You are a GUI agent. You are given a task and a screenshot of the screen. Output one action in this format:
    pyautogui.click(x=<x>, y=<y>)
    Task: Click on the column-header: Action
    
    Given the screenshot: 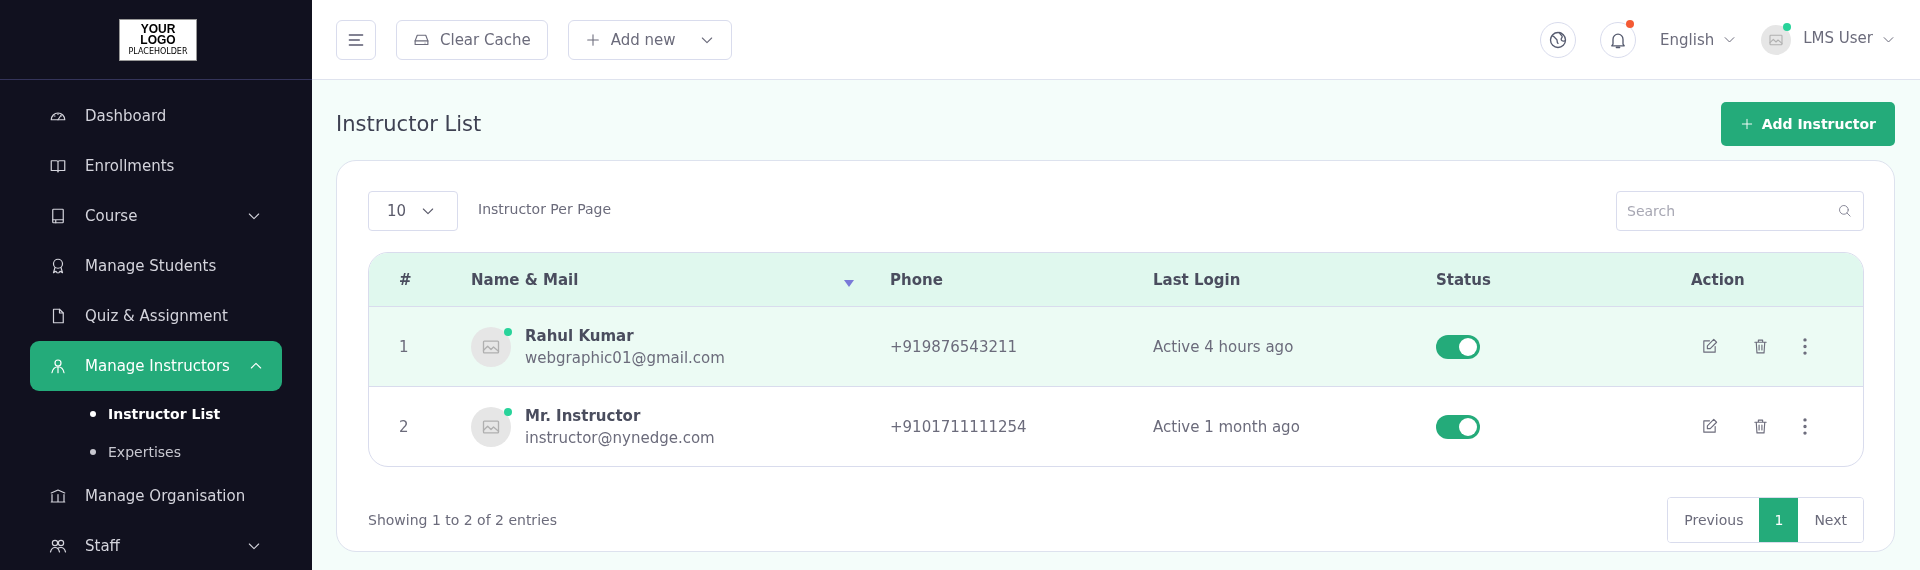 What is the action you would take?
    pyautogui.click(x=1718, y=279)
    